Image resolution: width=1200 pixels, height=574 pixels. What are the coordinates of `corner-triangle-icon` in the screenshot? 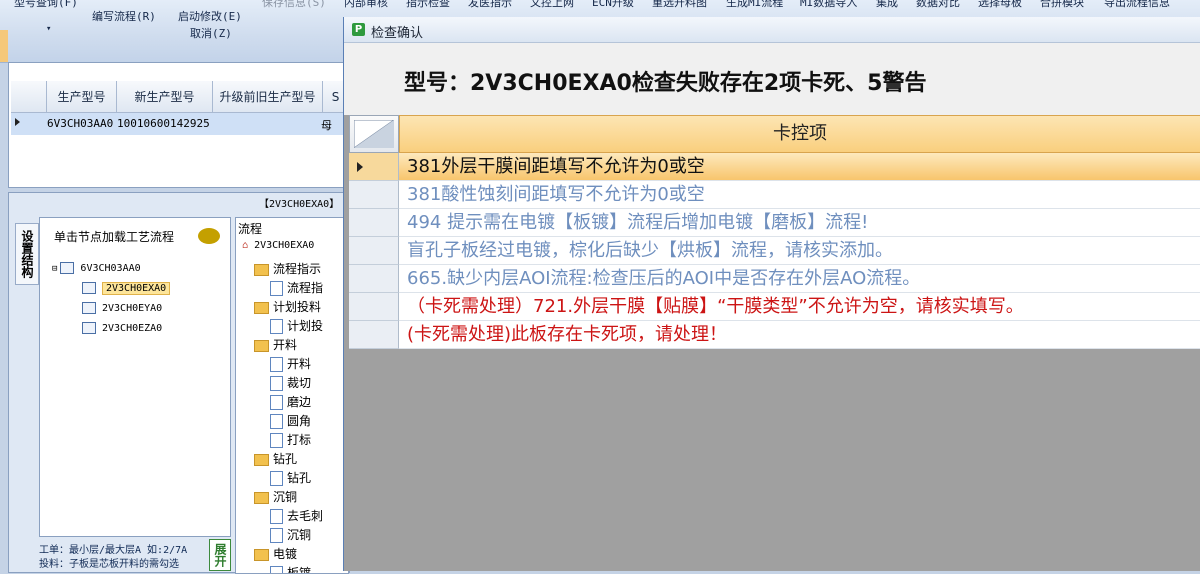 It's located at (374, 134).